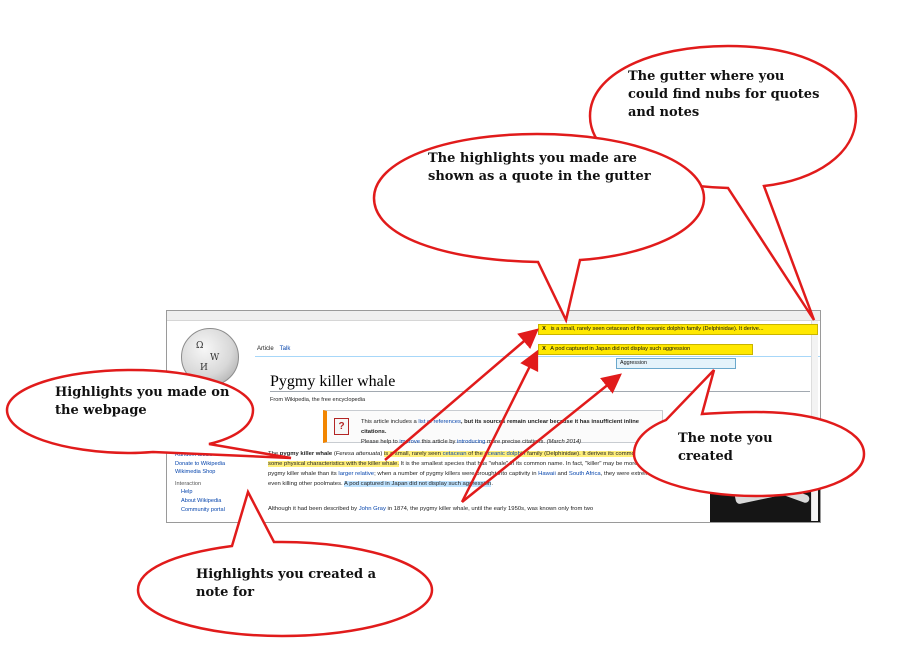 Image resolution: width=899 pixels, height=672 pixels. I want to click on callout-note-created: The note you created, so click(751, 435).